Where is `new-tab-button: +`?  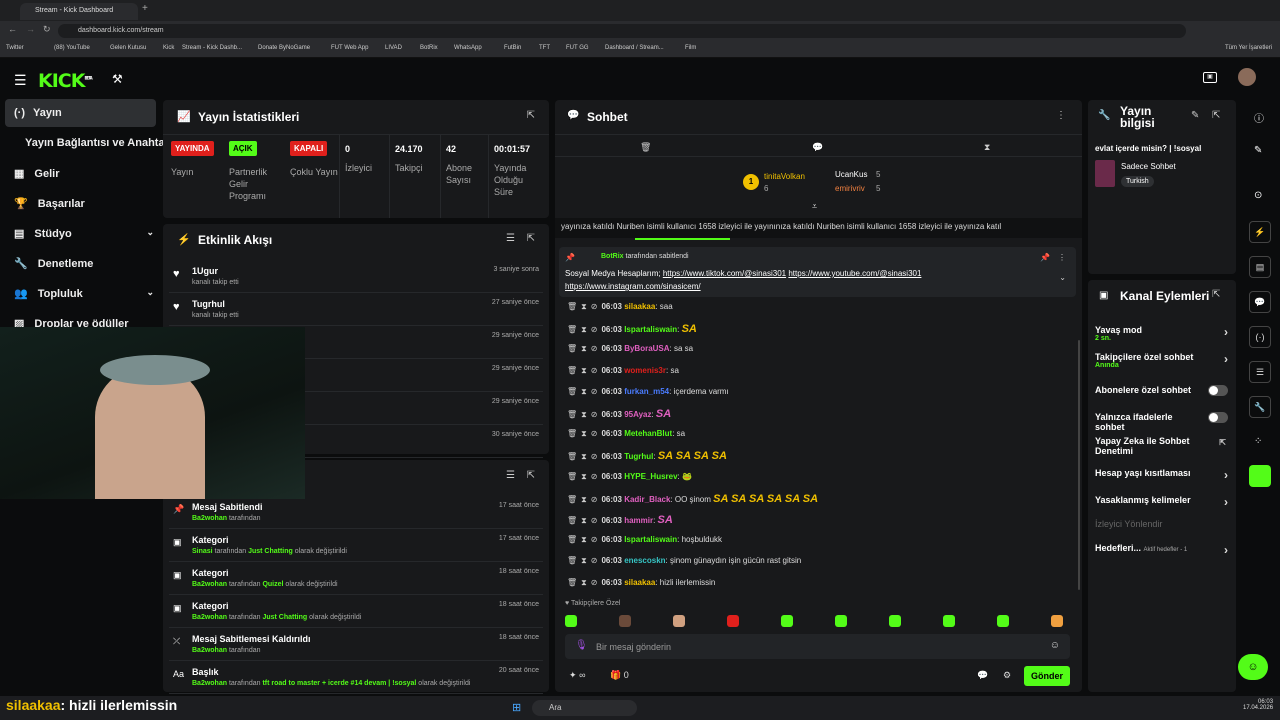 new-tab-button: + is located at coordinates (145, 8).